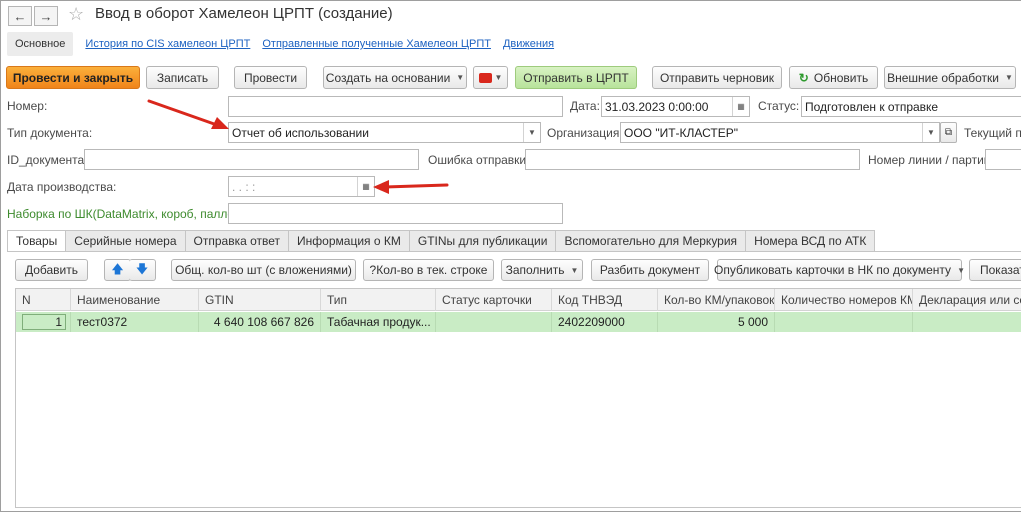 The height and width of the screenshot is (512, 1021). What do you see at coordinates (650, 270) in the screenshot?
I see `split-document-button: Разбить документ` at bounding box center [650, 270].